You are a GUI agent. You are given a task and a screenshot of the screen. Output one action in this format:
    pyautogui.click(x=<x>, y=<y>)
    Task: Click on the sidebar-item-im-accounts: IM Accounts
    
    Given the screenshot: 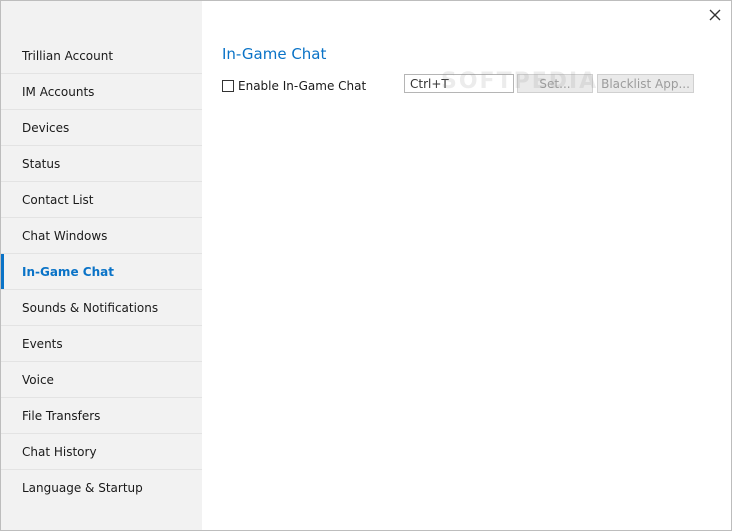 What is the action you would take?
    pyautogui.click(x=101, y=92)
    